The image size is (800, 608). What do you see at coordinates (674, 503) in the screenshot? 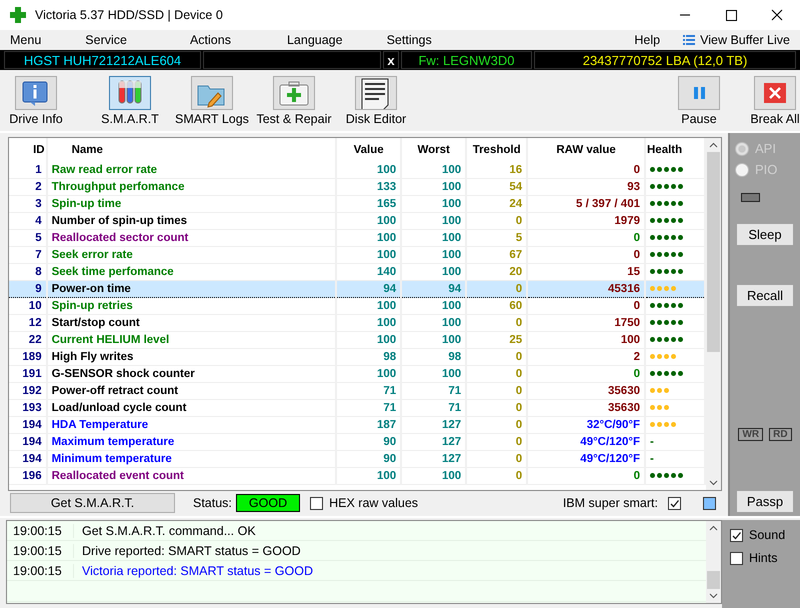
I see `ibm-checkbox` at bounding box center [674, 503].